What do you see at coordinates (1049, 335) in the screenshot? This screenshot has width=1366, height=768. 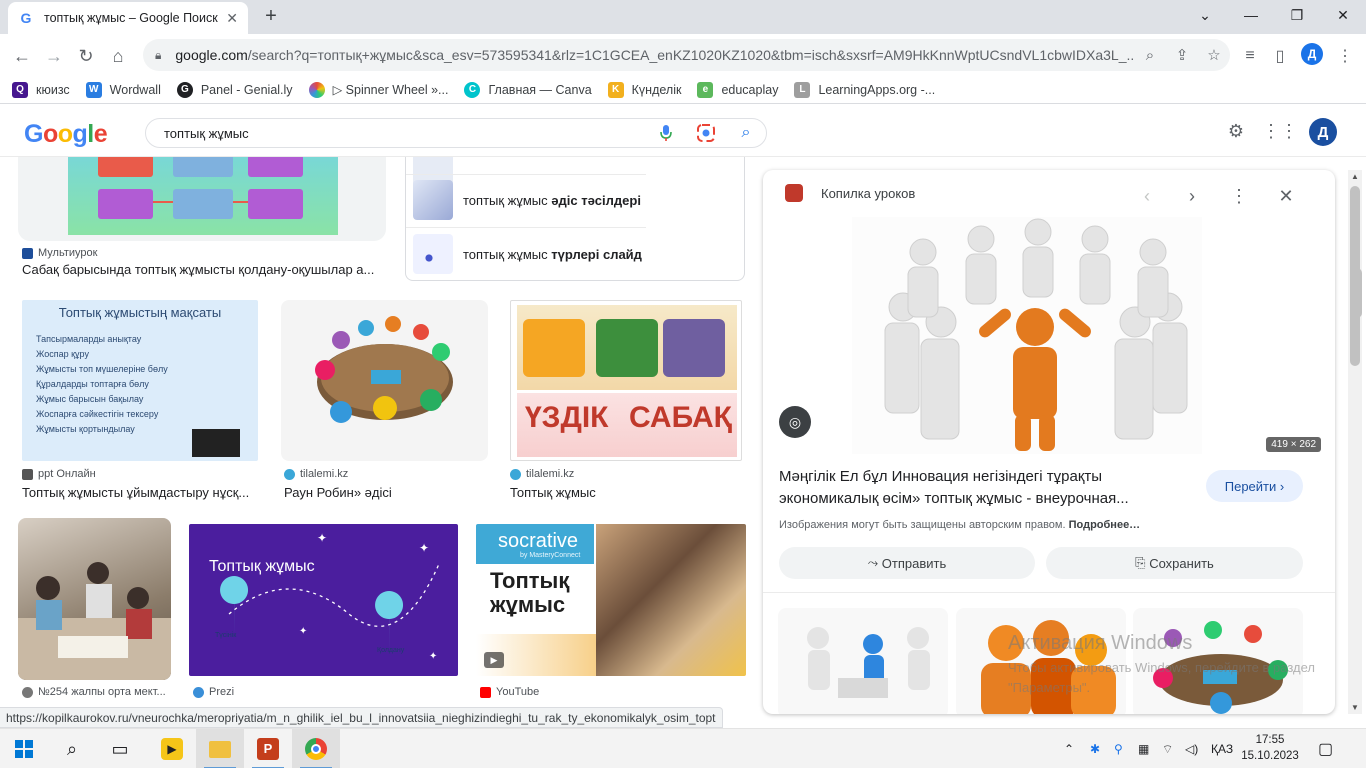 I see `preview-image` at bounding box center [1049, 335].